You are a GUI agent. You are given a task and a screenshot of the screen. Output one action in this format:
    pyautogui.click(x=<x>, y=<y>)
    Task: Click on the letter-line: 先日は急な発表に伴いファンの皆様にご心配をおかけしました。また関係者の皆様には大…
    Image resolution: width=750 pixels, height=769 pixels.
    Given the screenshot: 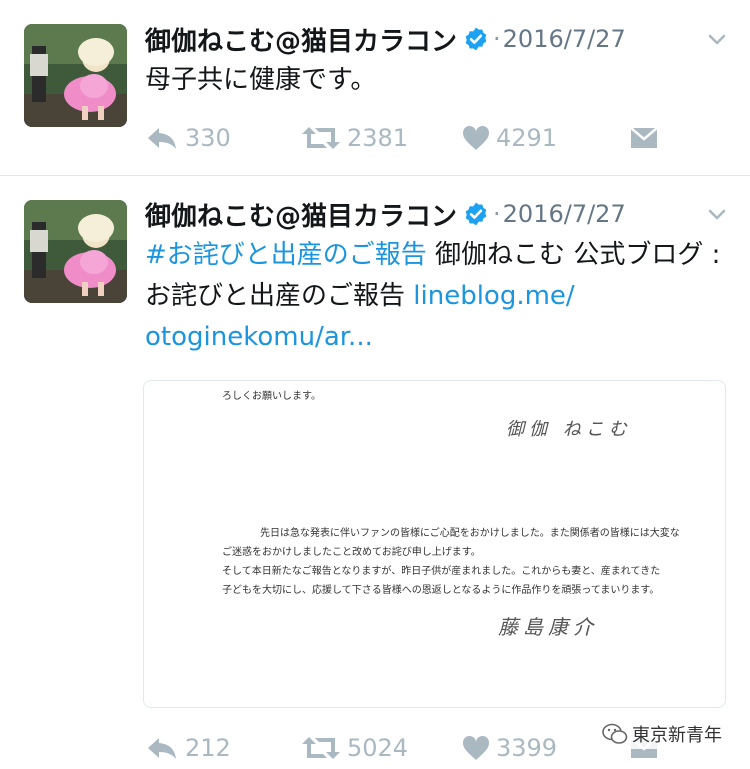 What is the action you would take?
    pyautogui.click(x=470, y=533)
    